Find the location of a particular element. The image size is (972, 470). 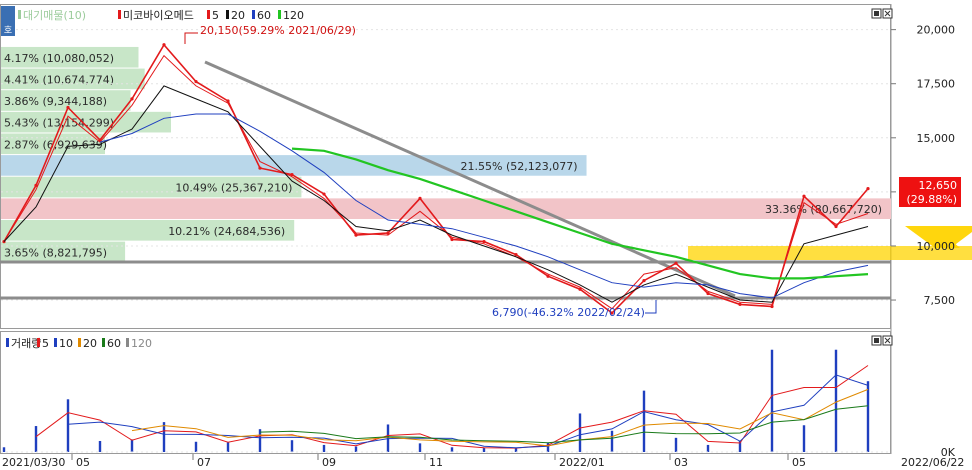

volume-panel-close-icon is located at coordinates (887, 340).